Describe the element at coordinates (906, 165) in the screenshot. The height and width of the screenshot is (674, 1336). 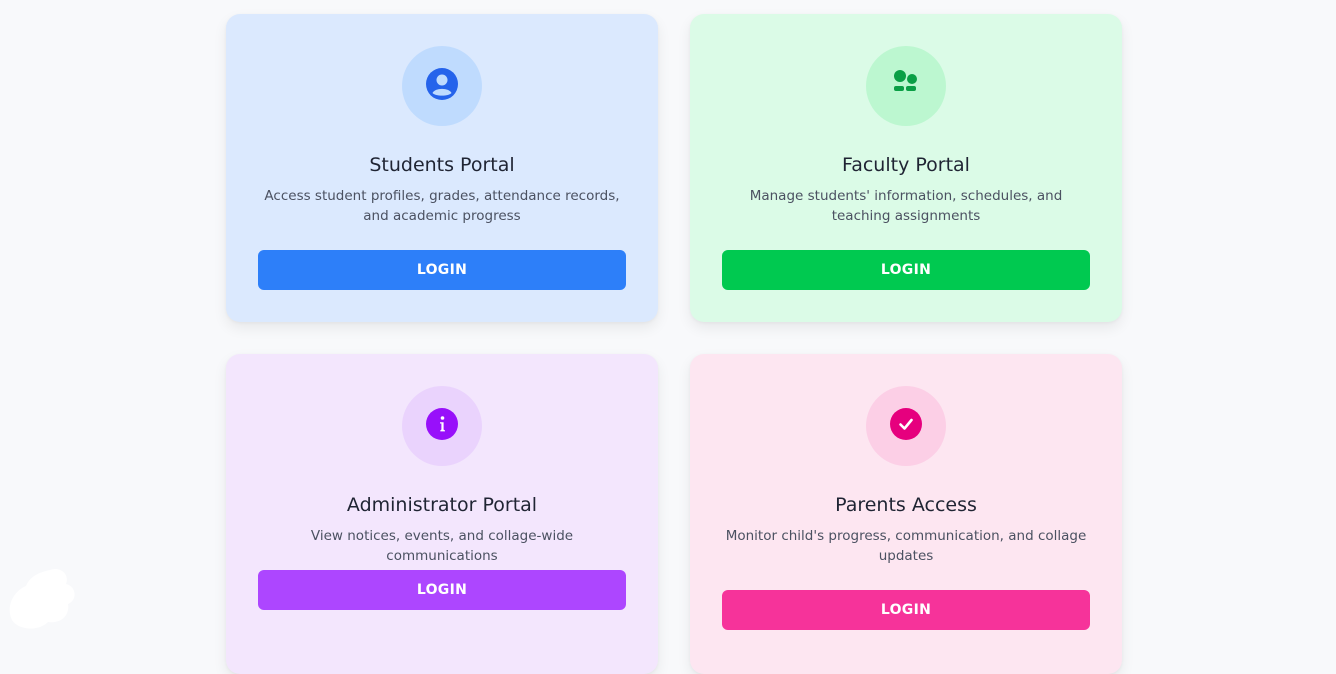
I see `card-title: Faculty Portal` at that location.